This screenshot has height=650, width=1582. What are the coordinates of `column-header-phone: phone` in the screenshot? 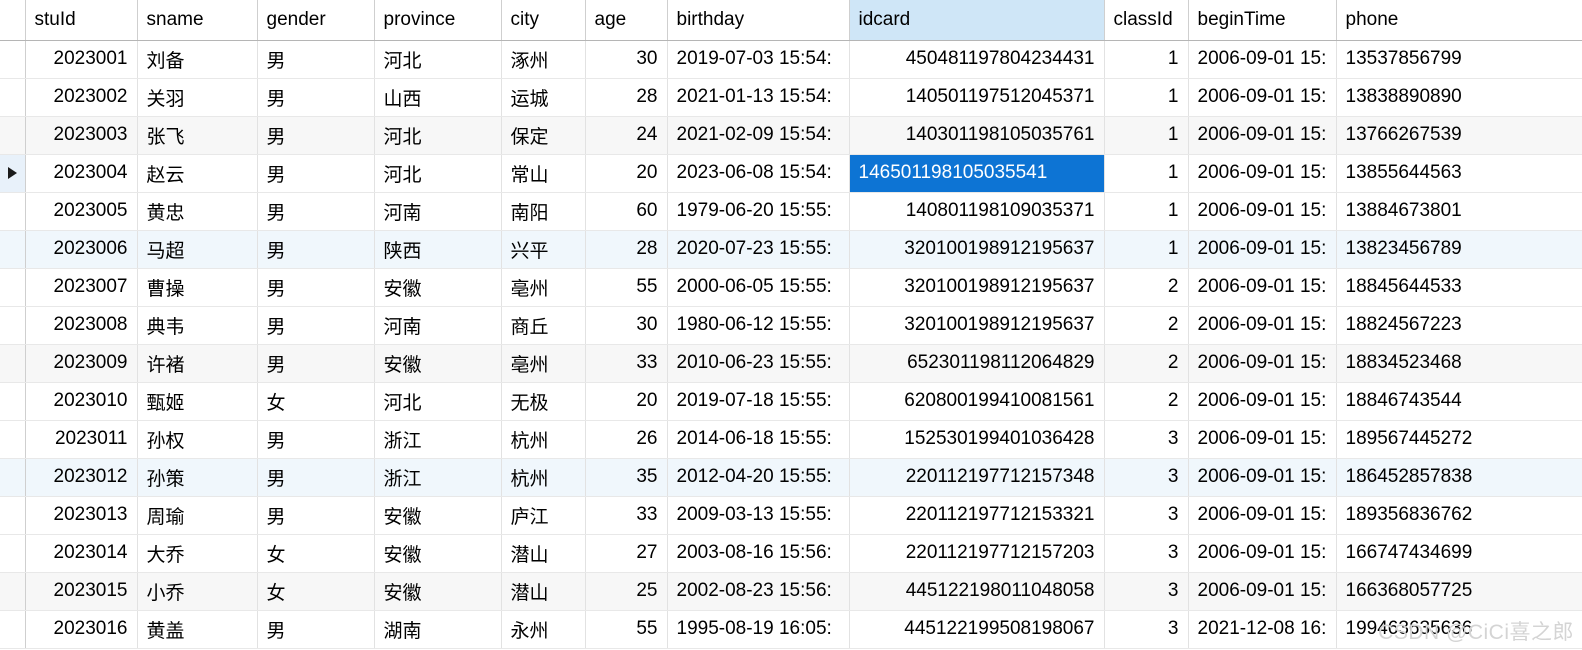 It's located at (1459, 20).